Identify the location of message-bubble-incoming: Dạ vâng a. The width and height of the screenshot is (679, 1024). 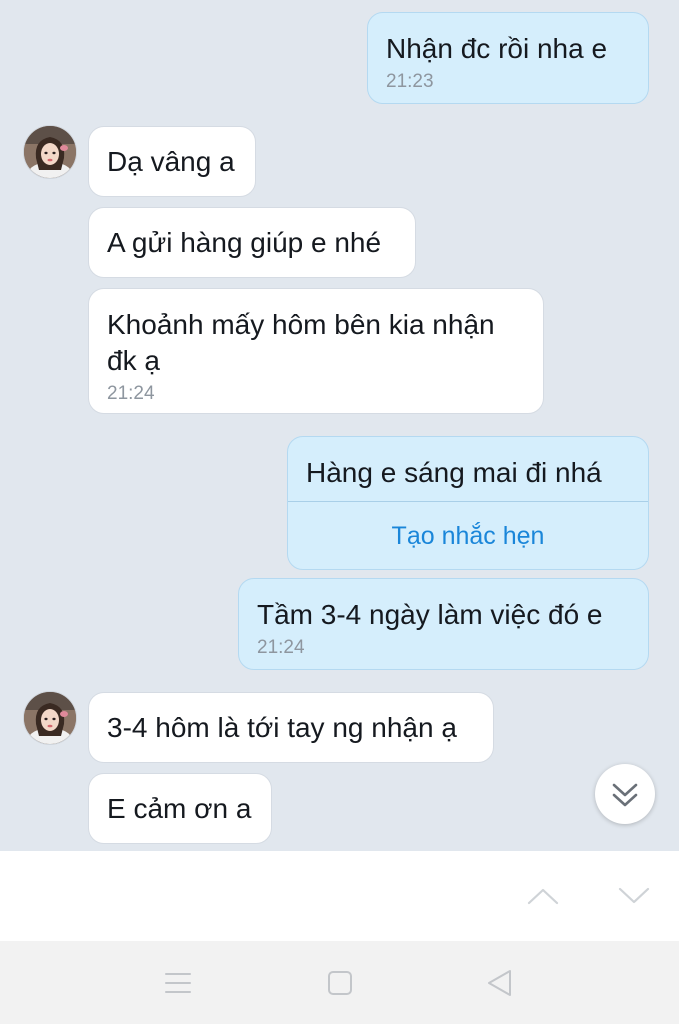
(172, 161).